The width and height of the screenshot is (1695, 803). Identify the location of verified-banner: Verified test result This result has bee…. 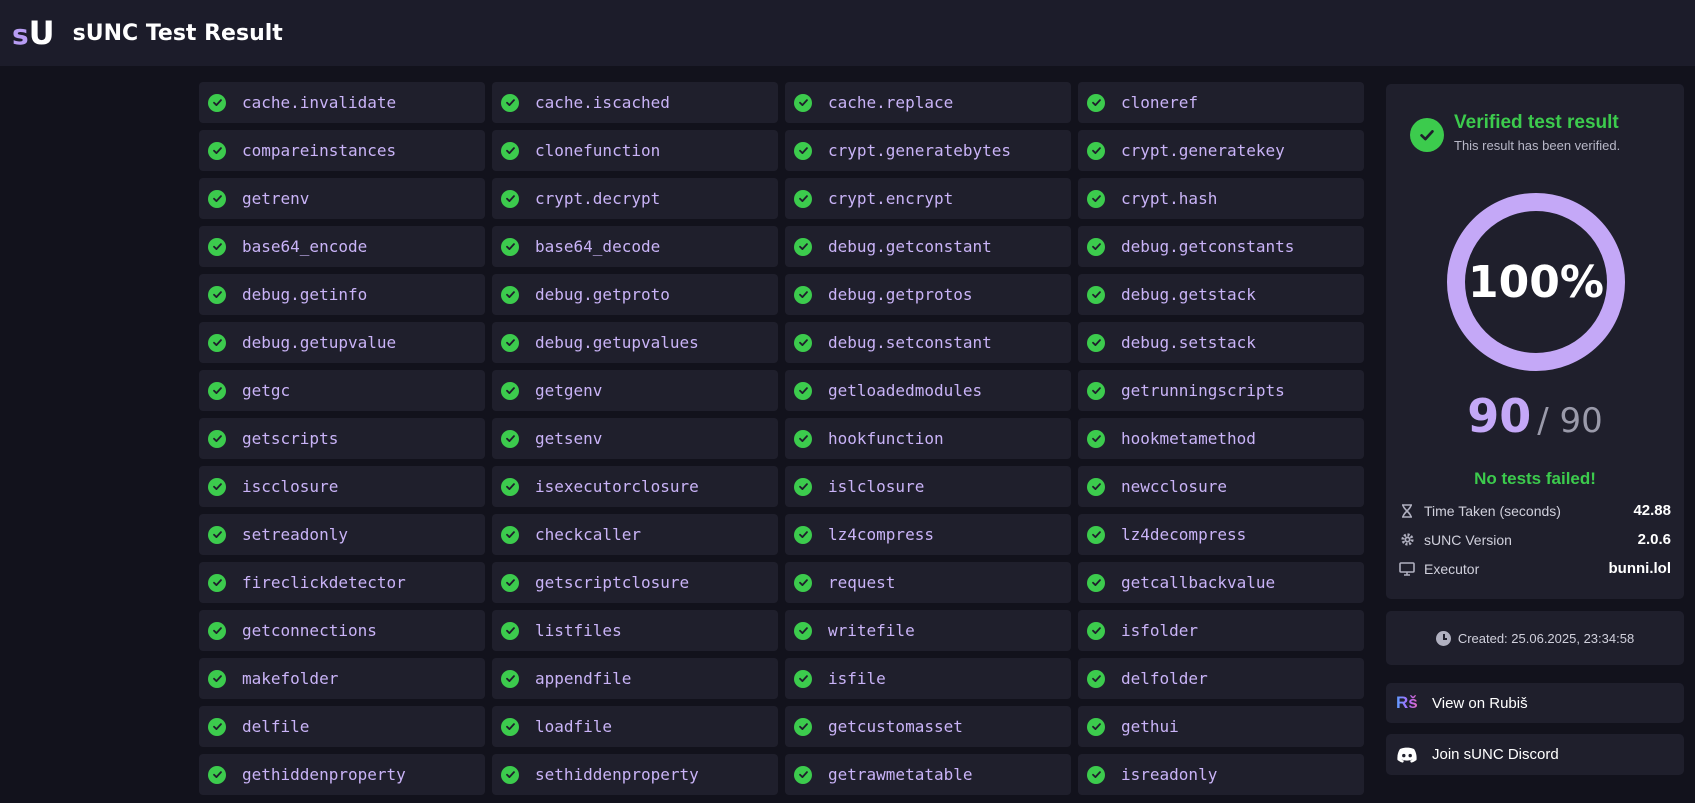
(1515, 132).